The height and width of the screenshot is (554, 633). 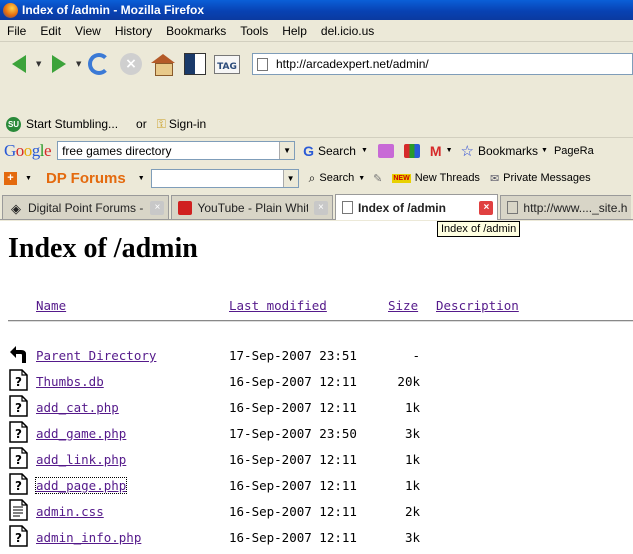 What do you see at coordinates (88, 31) in the screenshot?
I see `menu-view: View` at bounding box center [88, 31].